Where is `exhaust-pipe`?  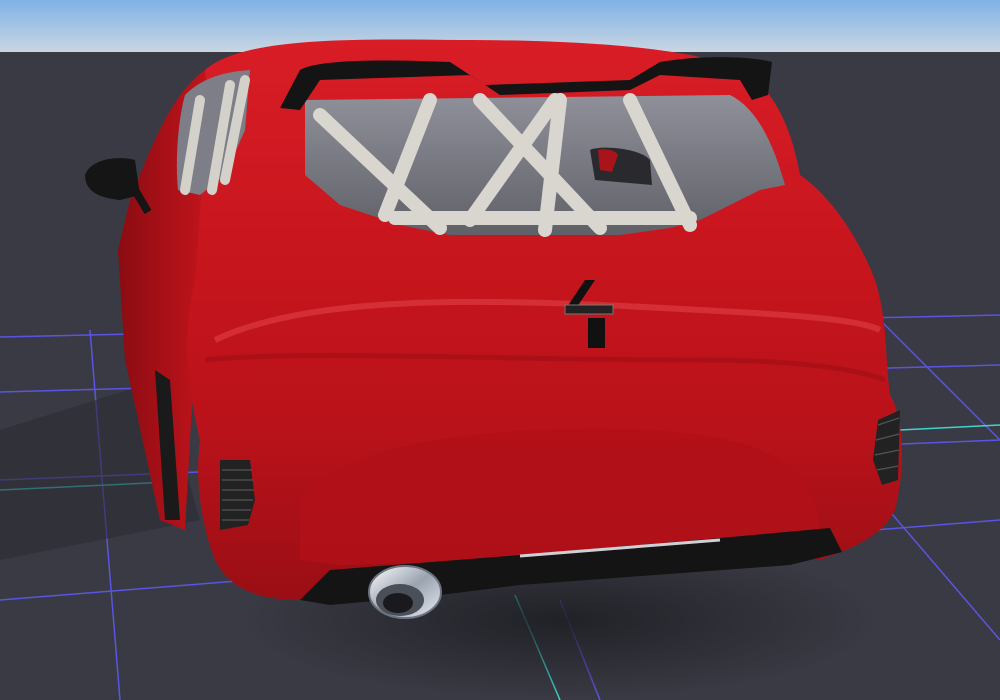
exhaust-pipe is located at coordinates (405, 592).